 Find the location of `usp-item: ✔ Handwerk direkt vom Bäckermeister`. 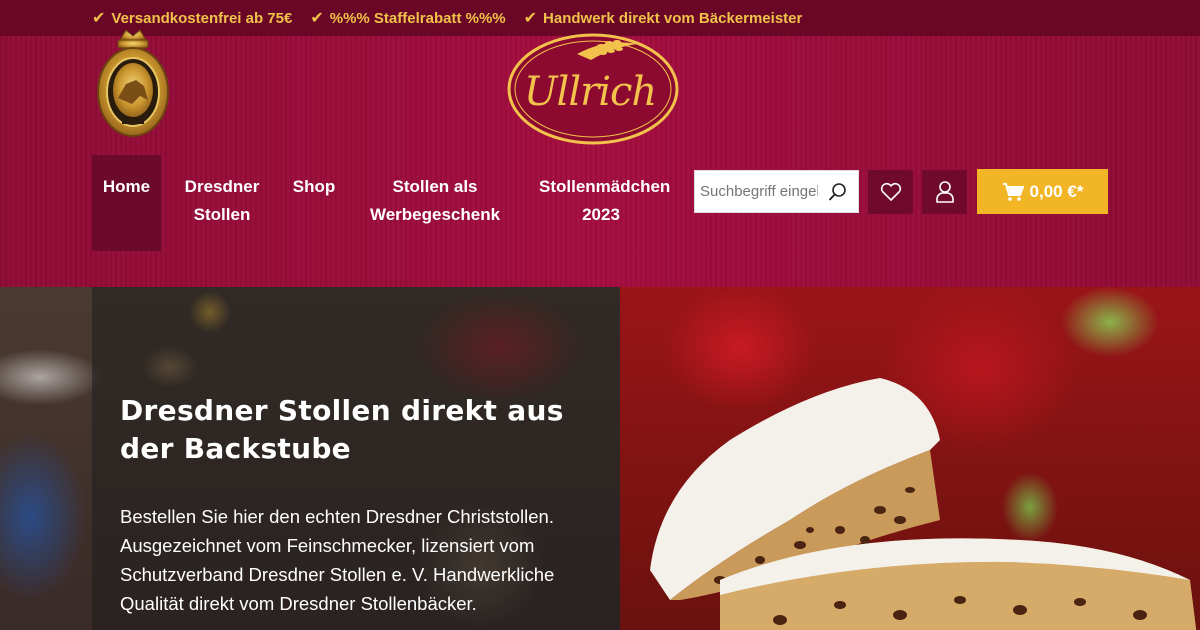

usp-item: ✔ Handwerk direkt vom Bäckermeister is located at coordinates (663, 18).